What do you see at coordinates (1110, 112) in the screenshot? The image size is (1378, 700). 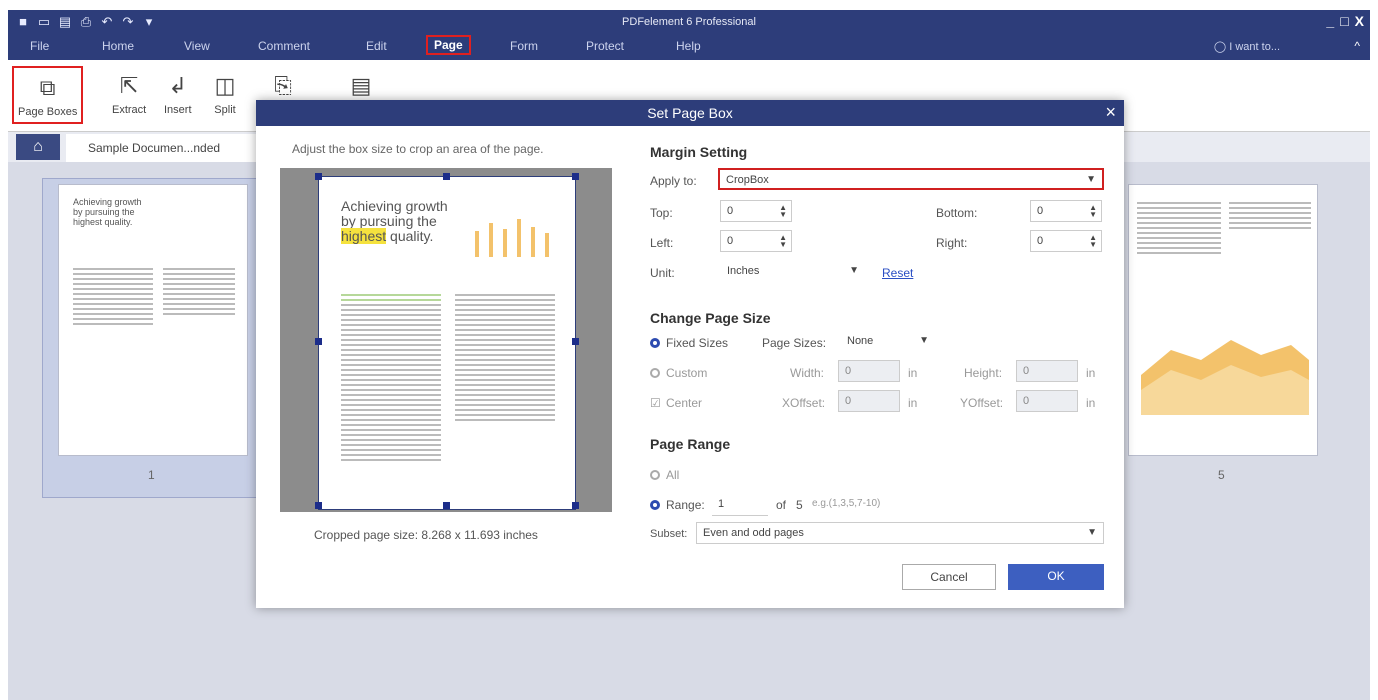 I see `dialog-close-button: ×` at bounding box center [1110, 112].